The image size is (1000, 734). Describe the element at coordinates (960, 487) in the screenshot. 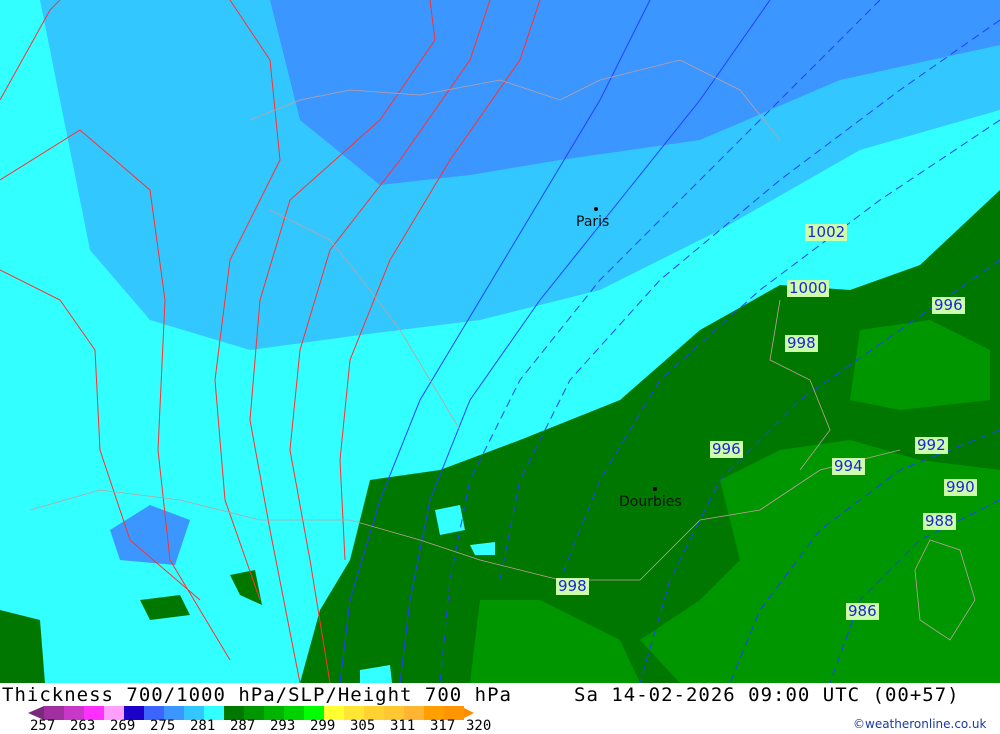

I see `isobar-label: 990` at that location.